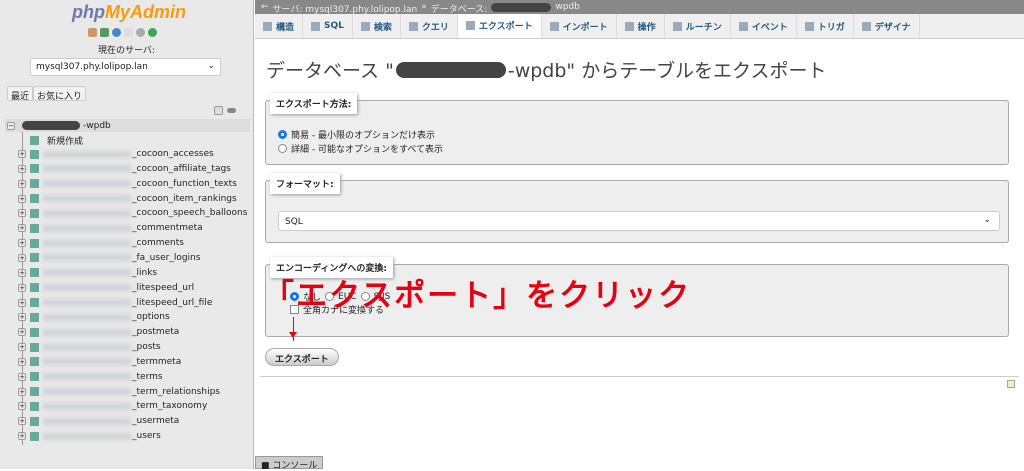 This screenshot has height=471, width=1024. I want to click on help-icon, so click(116, 32).